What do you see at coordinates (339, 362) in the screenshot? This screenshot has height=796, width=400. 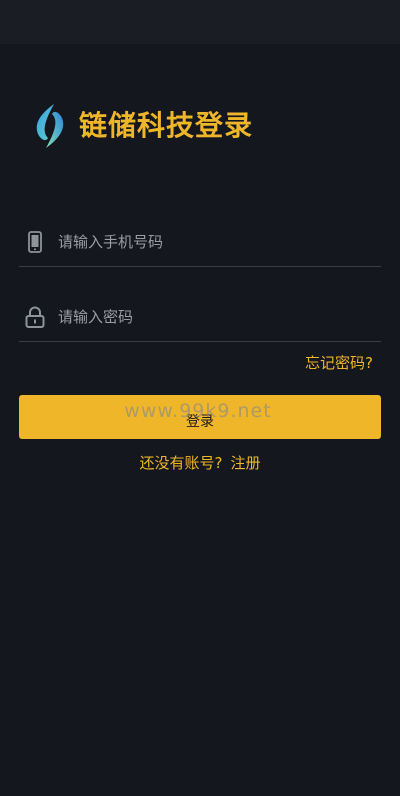 I see `forgot-password-link: 忘记密码?` at bounding box center [339, 362].